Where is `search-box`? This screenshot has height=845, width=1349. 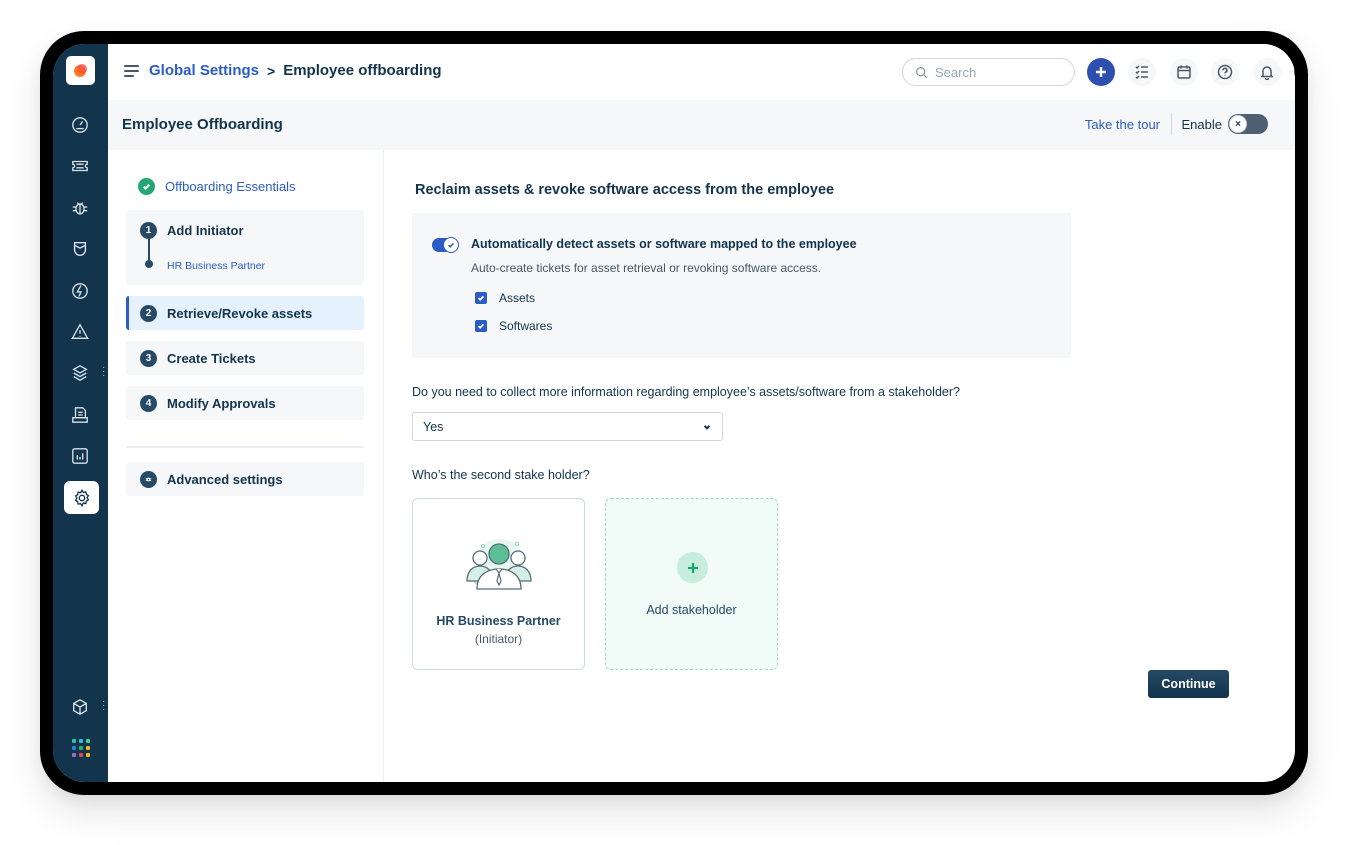 search-box is located at coordinates (988, 72).